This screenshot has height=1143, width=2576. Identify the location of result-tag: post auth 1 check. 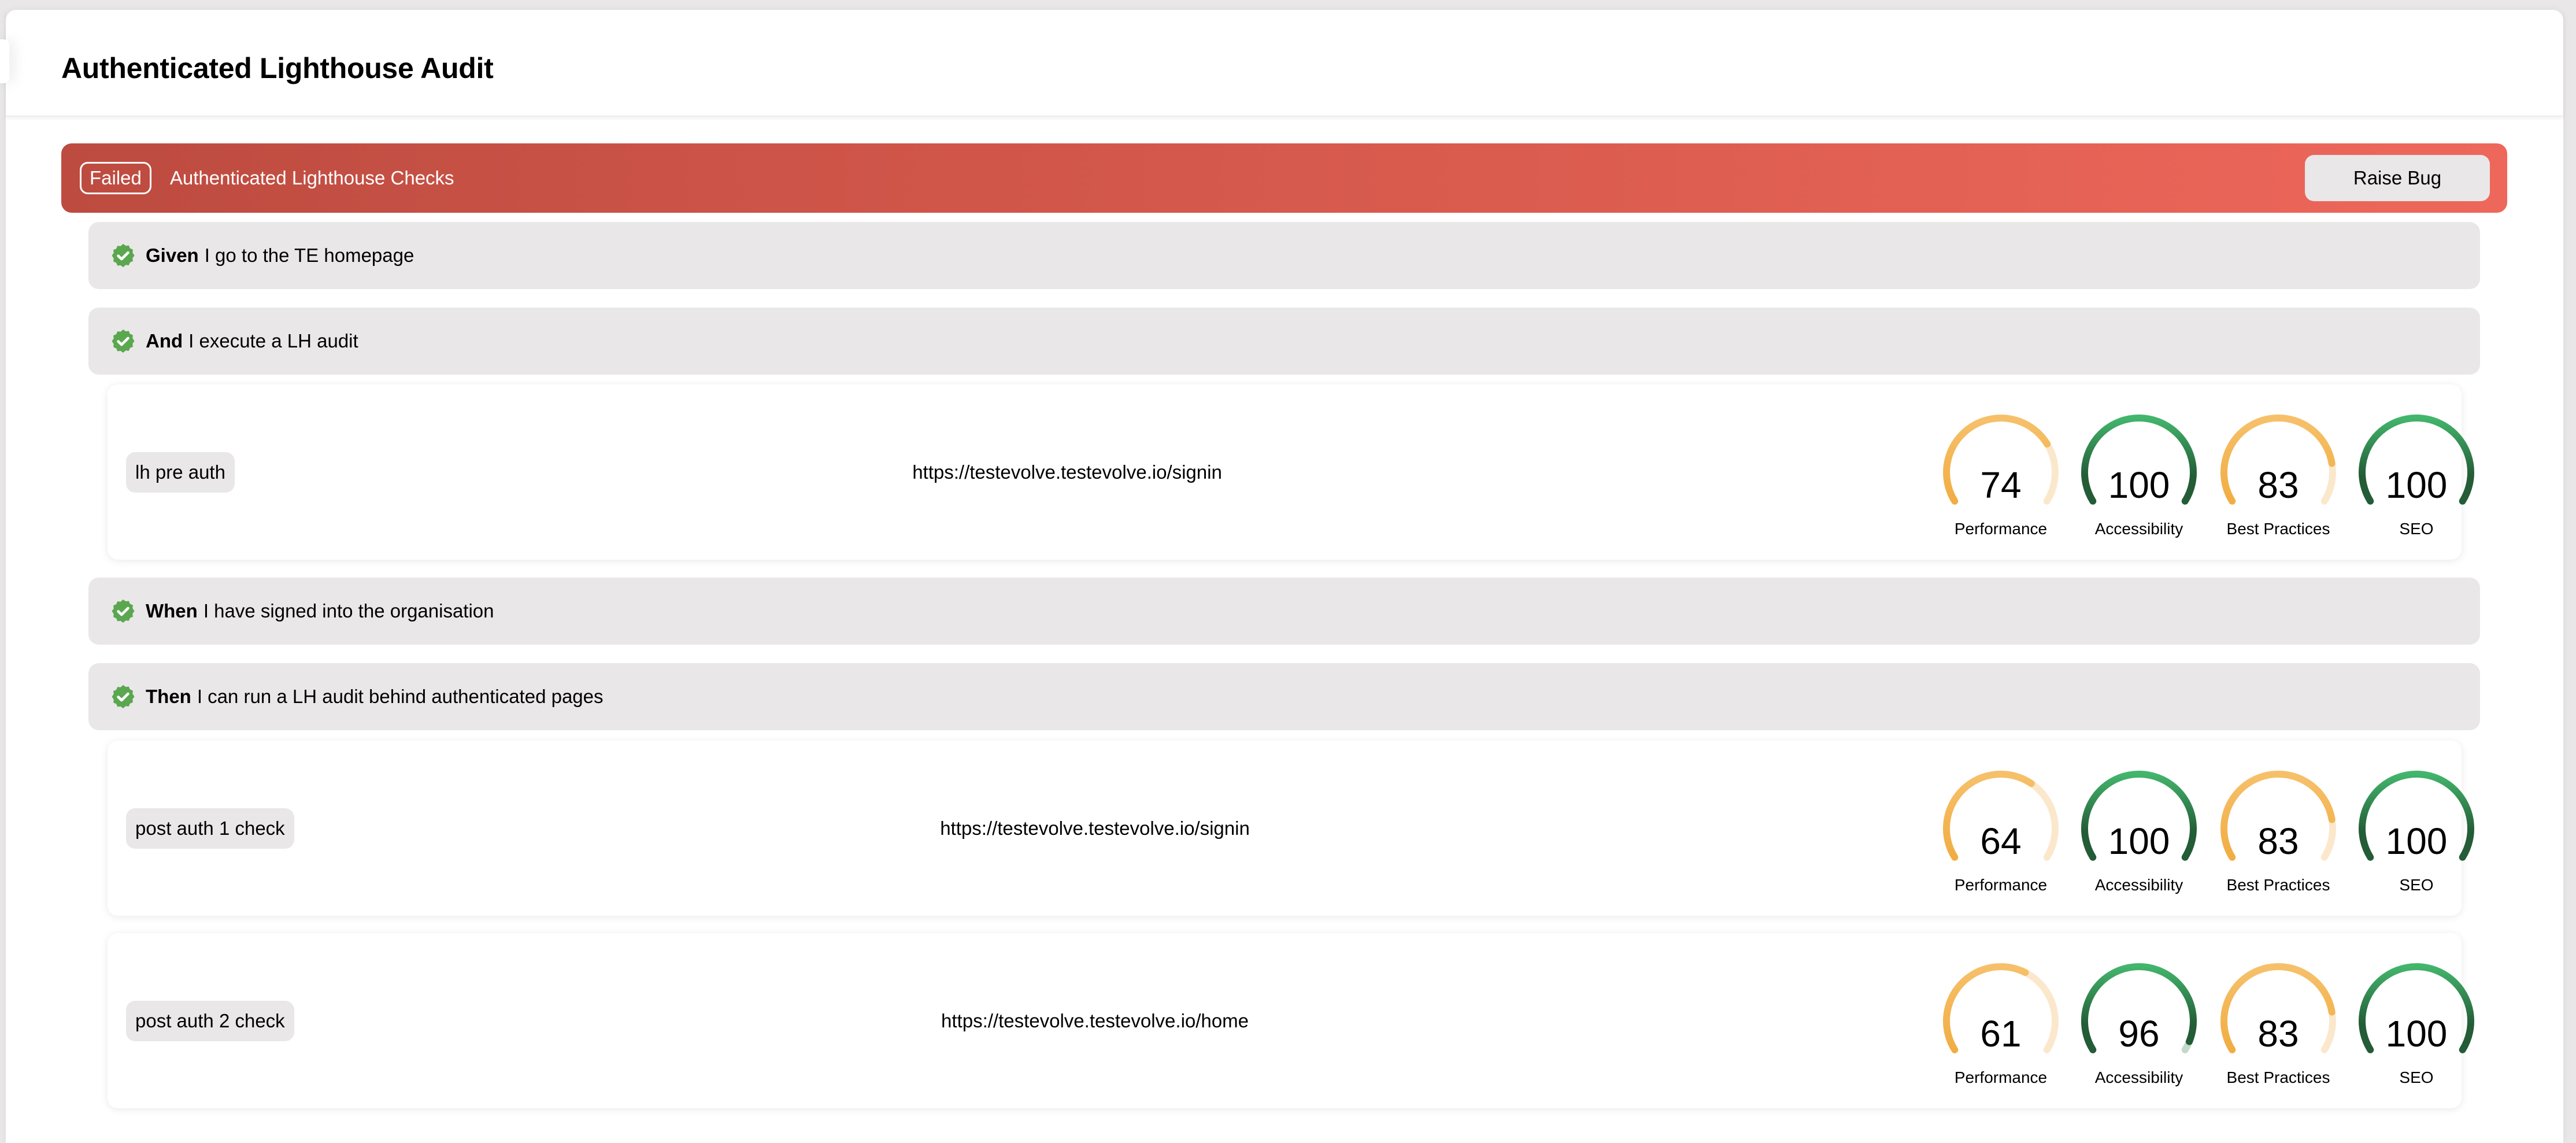
(210, 828).